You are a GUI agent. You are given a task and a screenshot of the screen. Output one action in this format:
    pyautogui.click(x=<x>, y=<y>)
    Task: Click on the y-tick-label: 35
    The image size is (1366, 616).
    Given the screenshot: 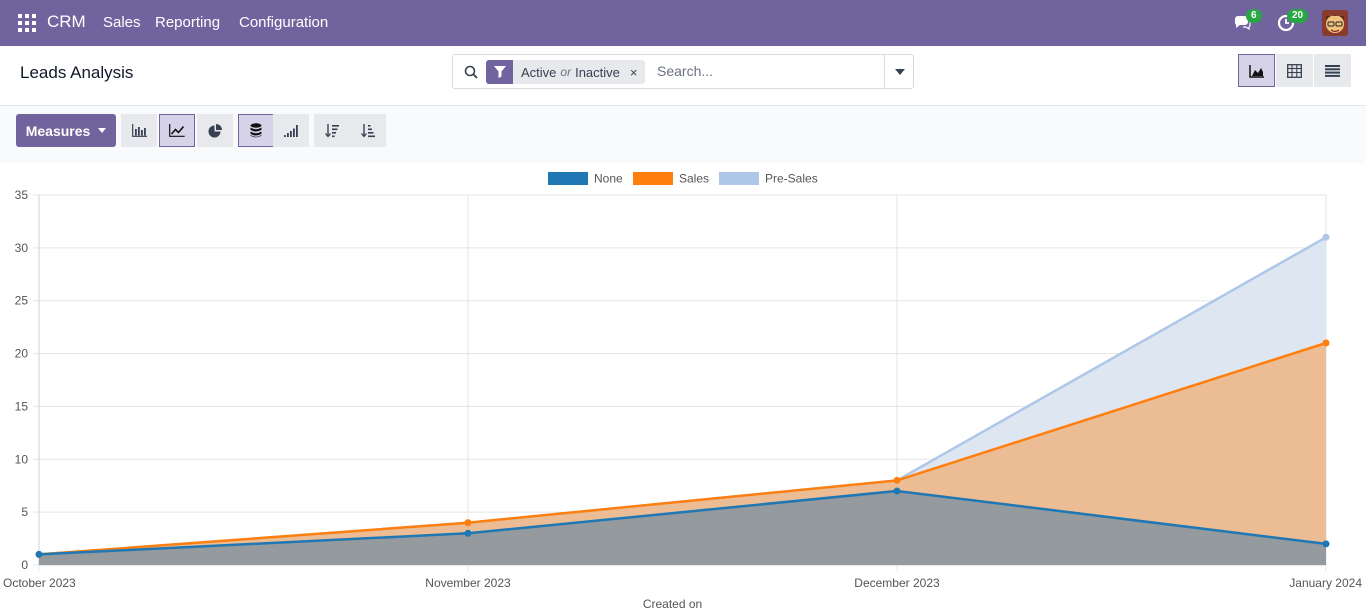 What is the action you would take?
    pyautogui.click(x=22, y=195)
    